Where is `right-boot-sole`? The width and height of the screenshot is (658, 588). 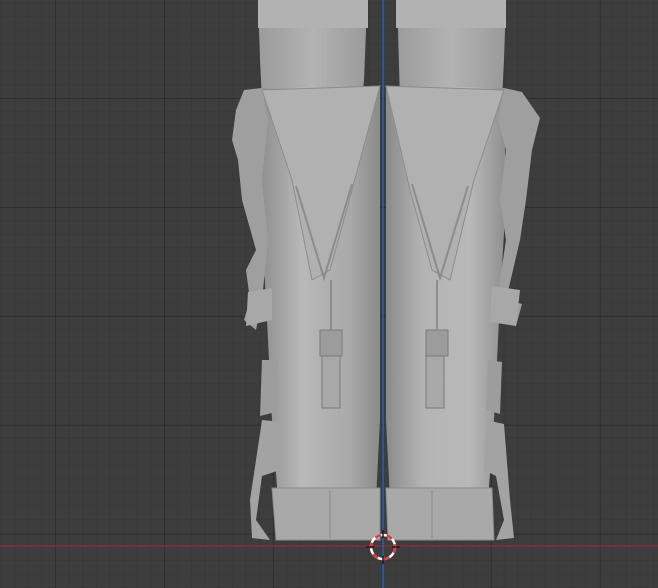
right-boot-sole is located at coordinates (440, 514).